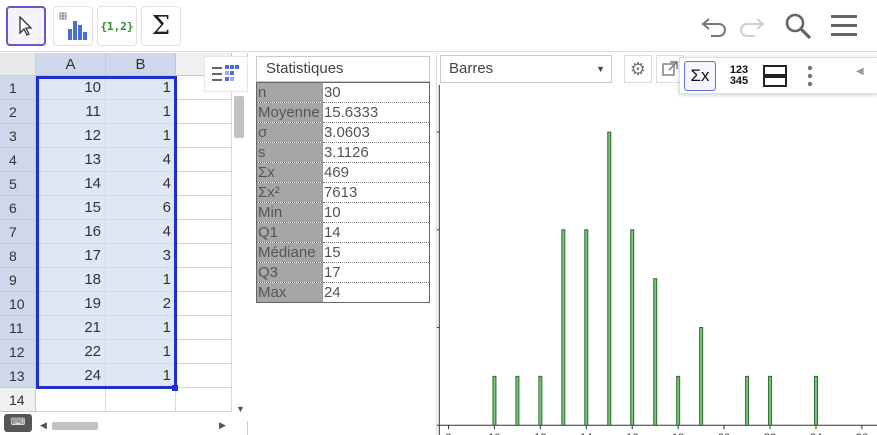 The height and width of the screenshot is (435, 877). Describe the element at coordinates (739, 76) in the screenshot. I see `show-data-toggle: 123 345` at that location.